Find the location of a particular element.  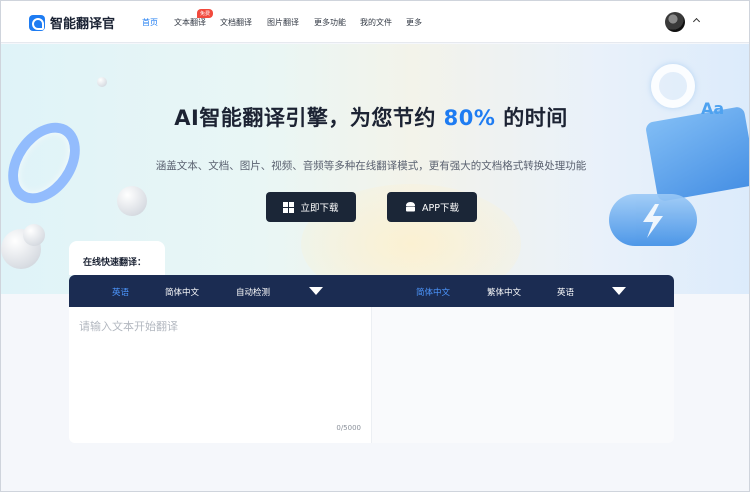

char-counter: 0/5000 is located at coordinates (348, 428).